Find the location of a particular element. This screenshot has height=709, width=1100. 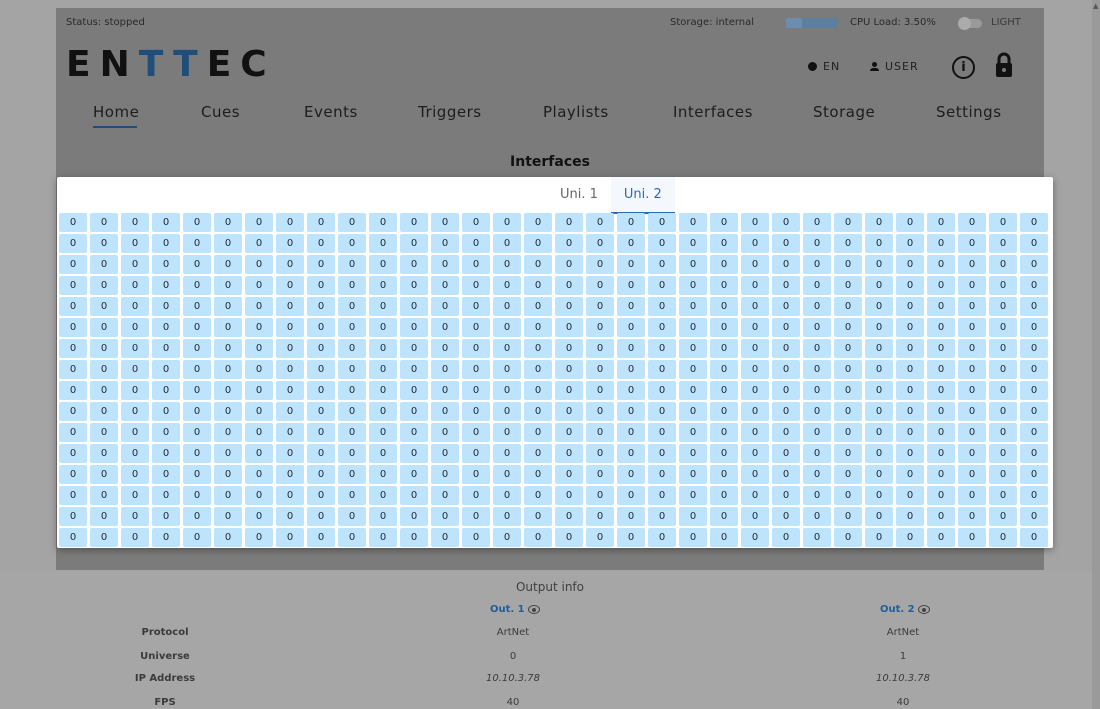

lock-icon is located at coordinates (1004, 67).